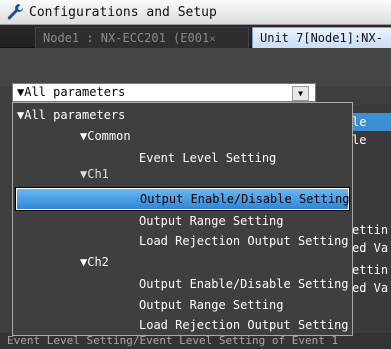 This screenshot has height=349, width=391. I want to click on parameter-list-background: le le ettin ed Va ettin ed Va, so click(371, 220).